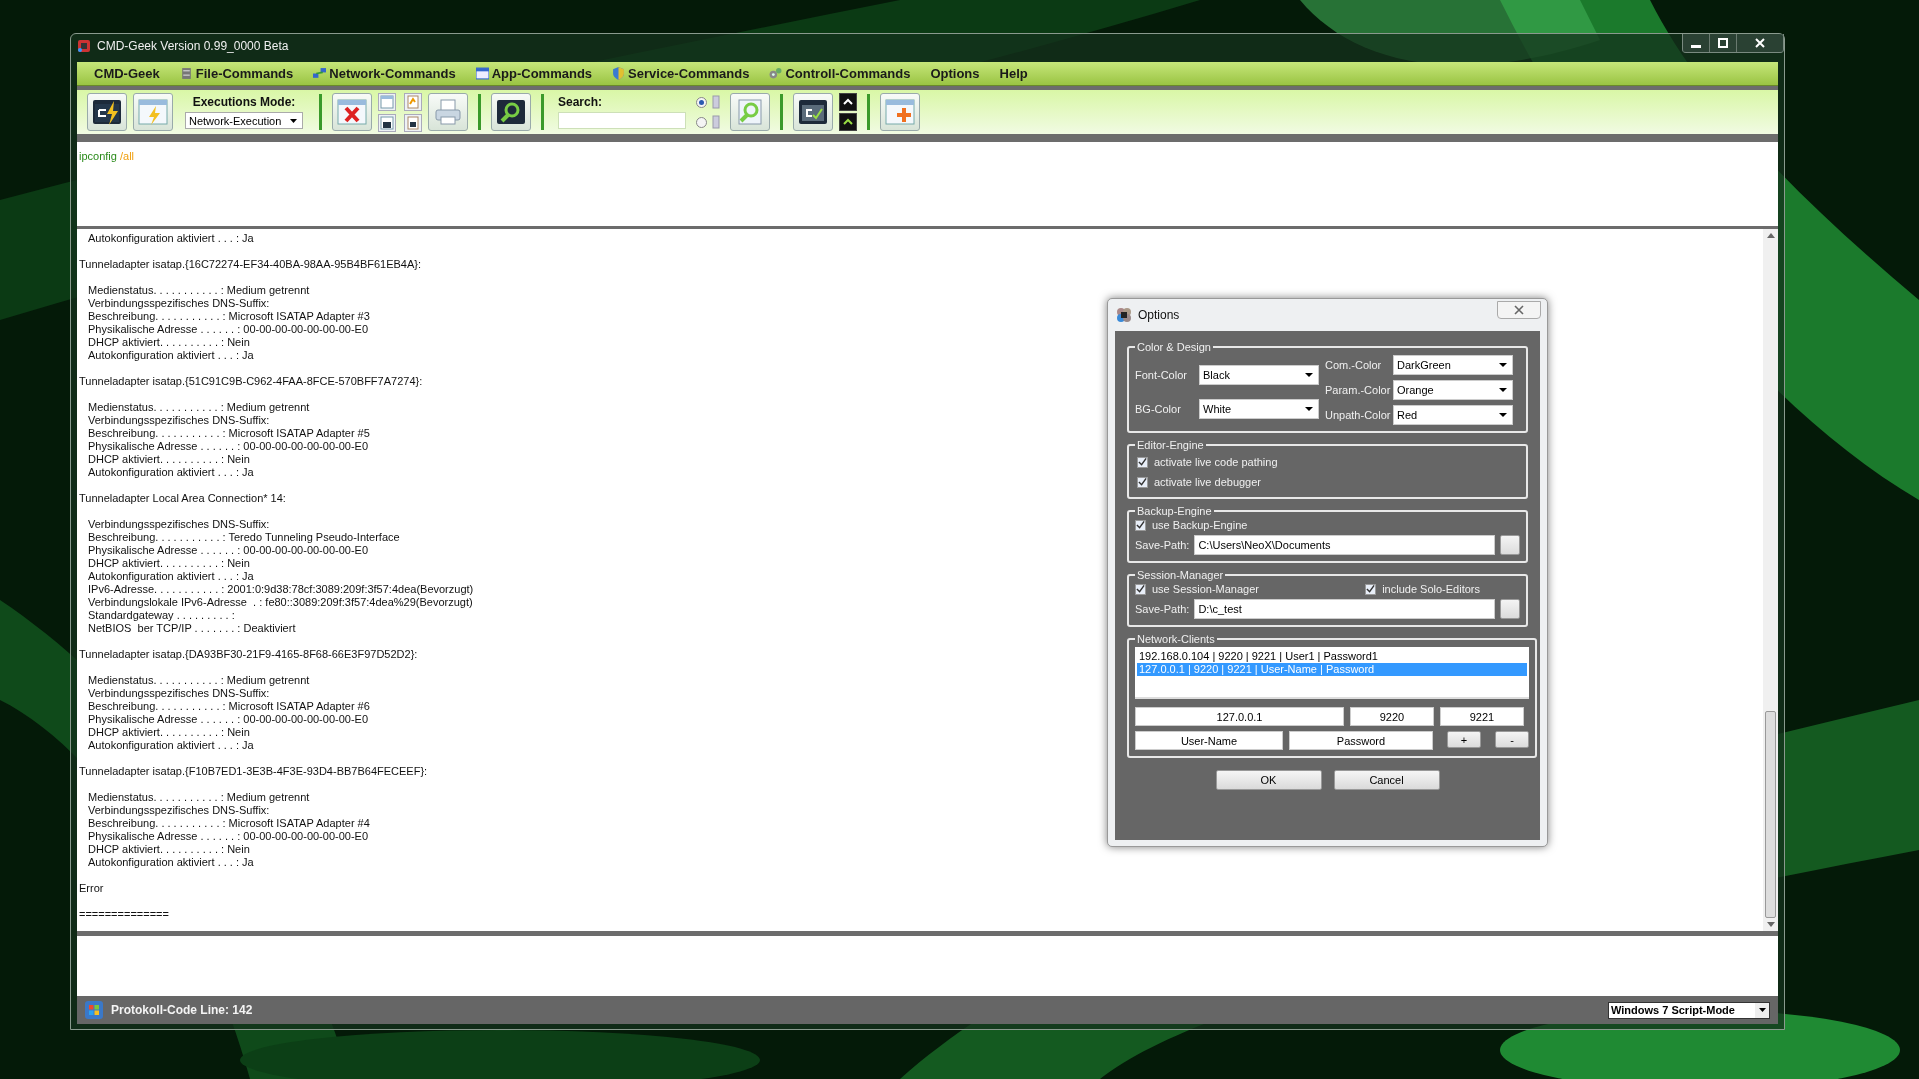 Image resolution: width=1919 pixels, height=1079 pixels. Describe the element at coordinates (1332, 656) in the screenshot. I see `list-item: 192.168.0.104 | 9220 | 9221 | User1 | Password1` at that location.